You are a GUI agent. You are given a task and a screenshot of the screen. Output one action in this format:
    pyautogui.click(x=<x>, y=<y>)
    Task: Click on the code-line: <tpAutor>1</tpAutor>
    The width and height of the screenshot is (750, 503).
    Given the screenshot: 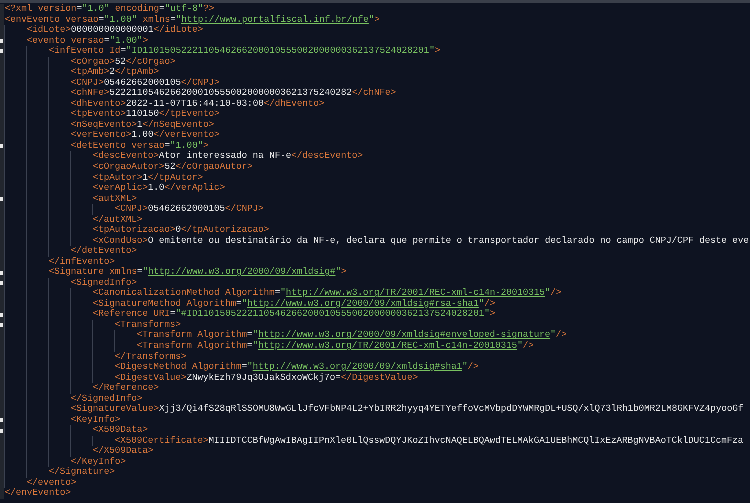 What is the action you would take?
    pyautogui.click(x=148, y=177)
    